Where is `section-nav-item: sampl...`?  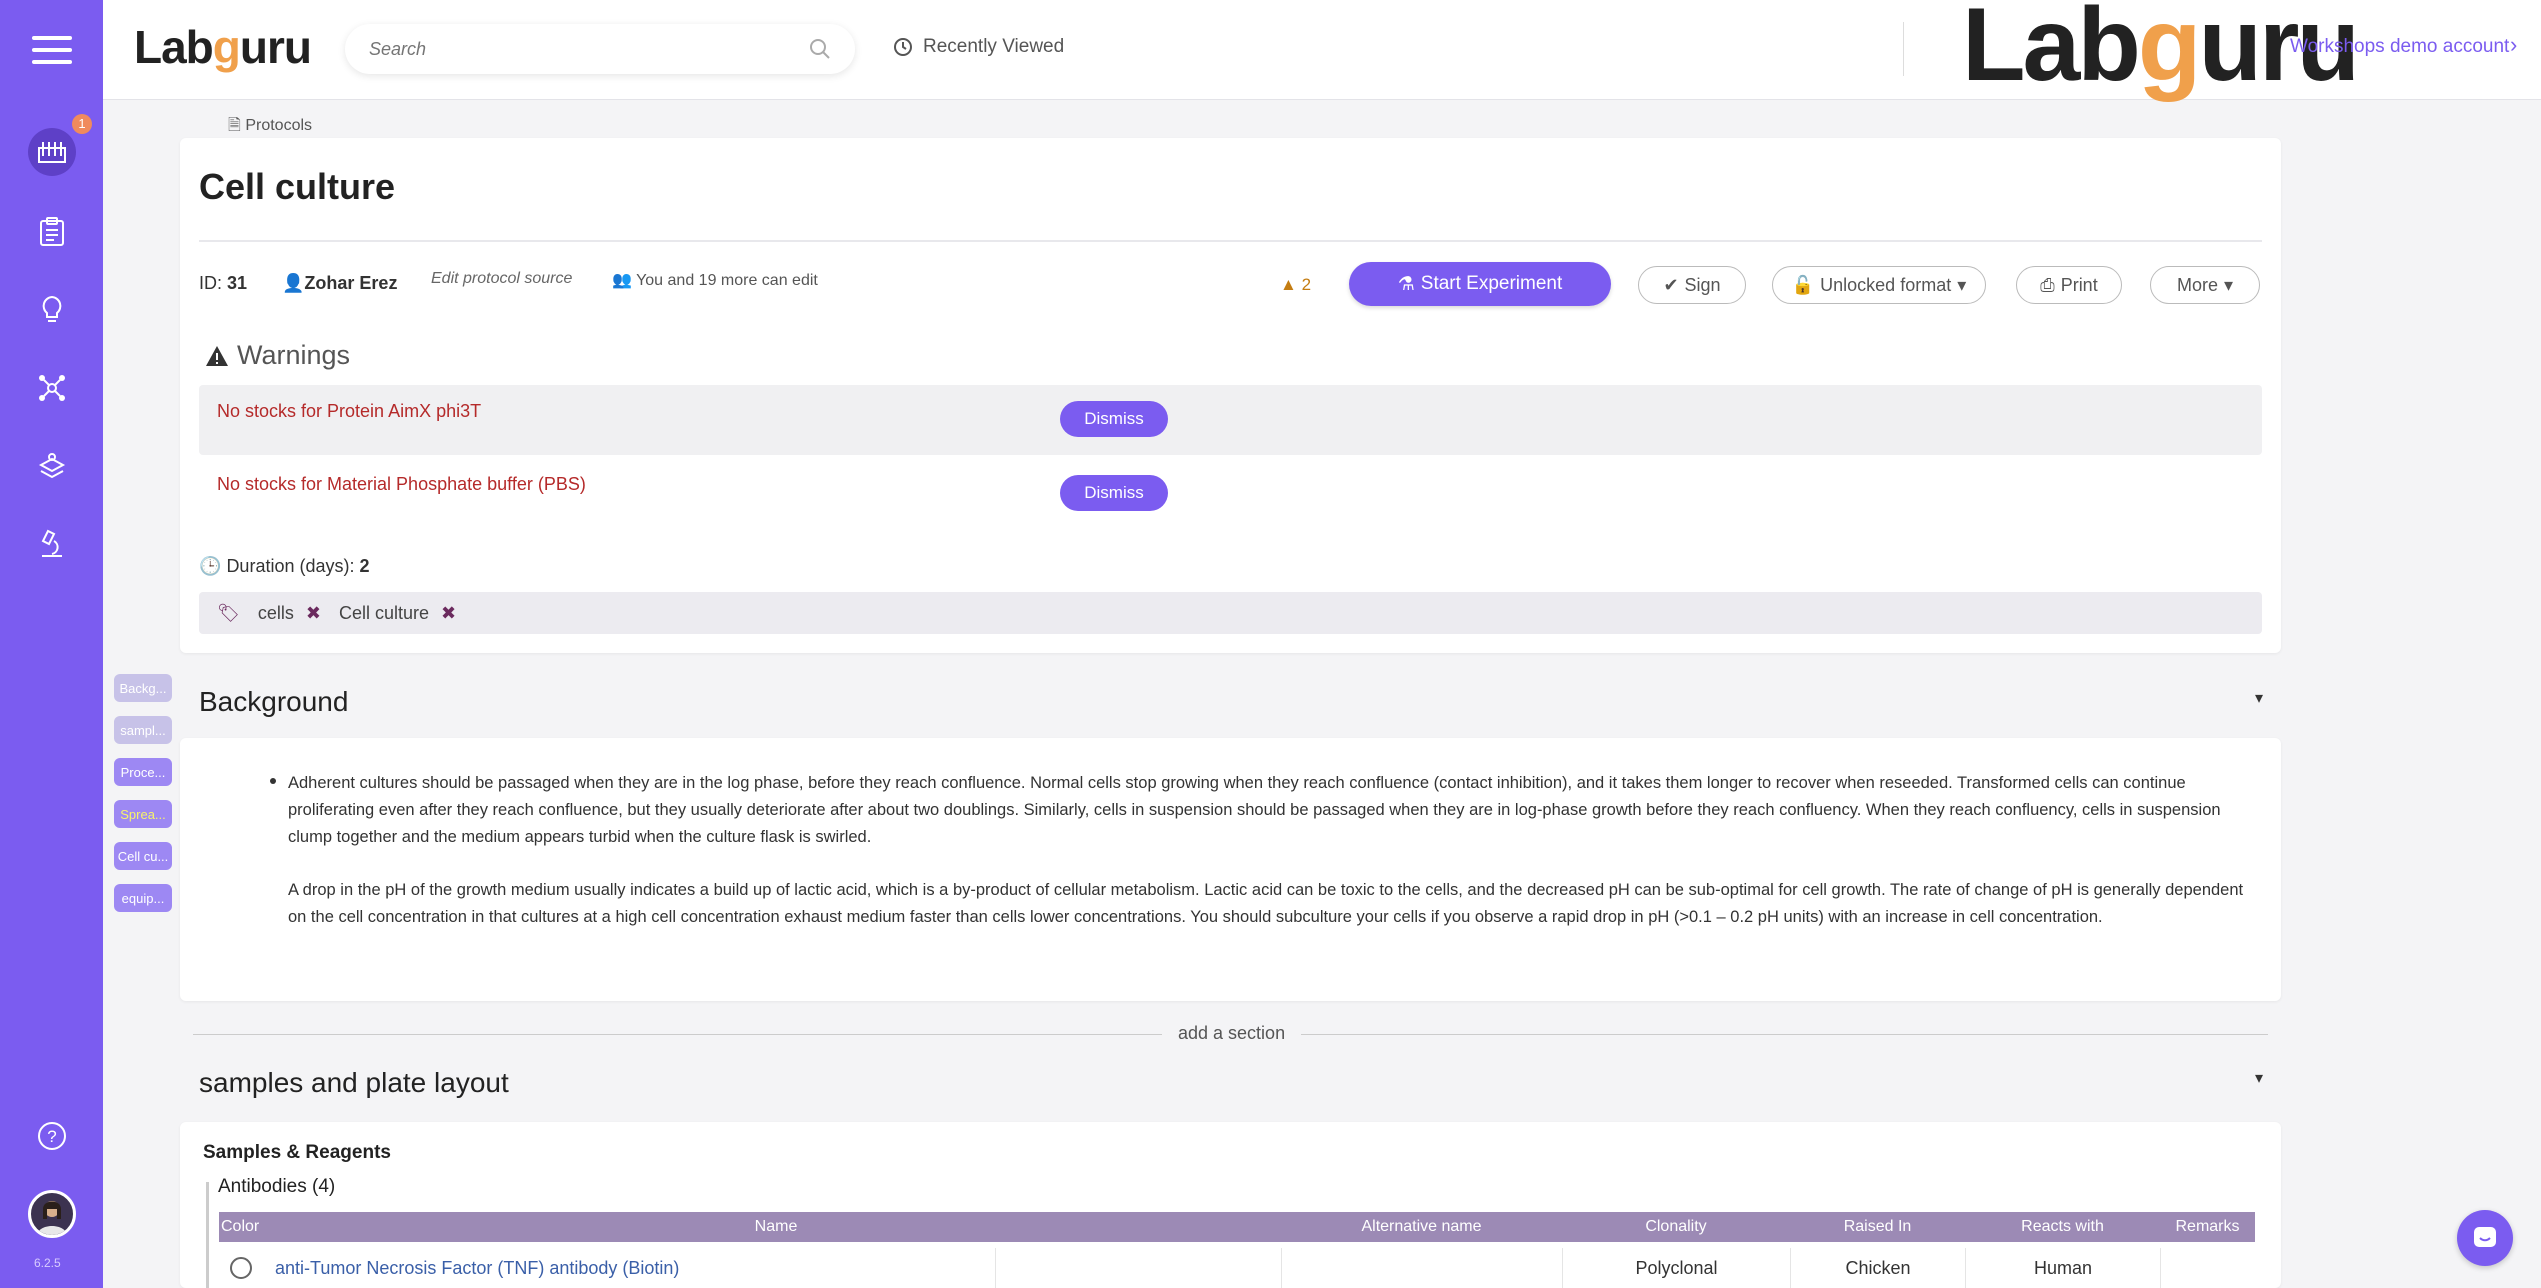 section-nav-item: sampl... is located at coordinates (143, 730).